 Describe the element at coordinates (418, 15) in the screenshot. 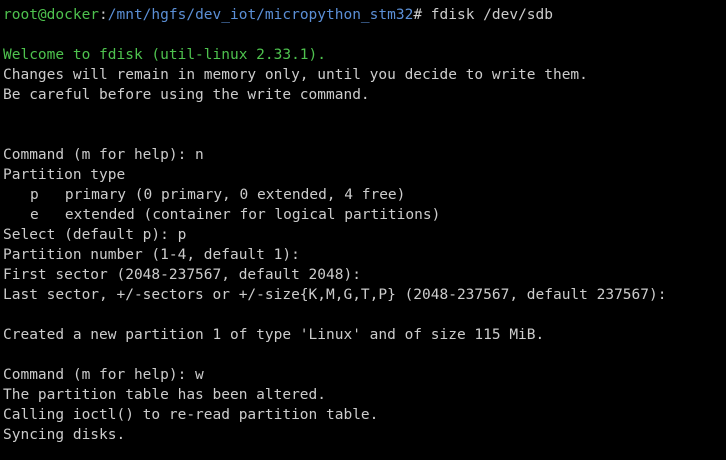

I see `prompt-symbol: #` at that location.